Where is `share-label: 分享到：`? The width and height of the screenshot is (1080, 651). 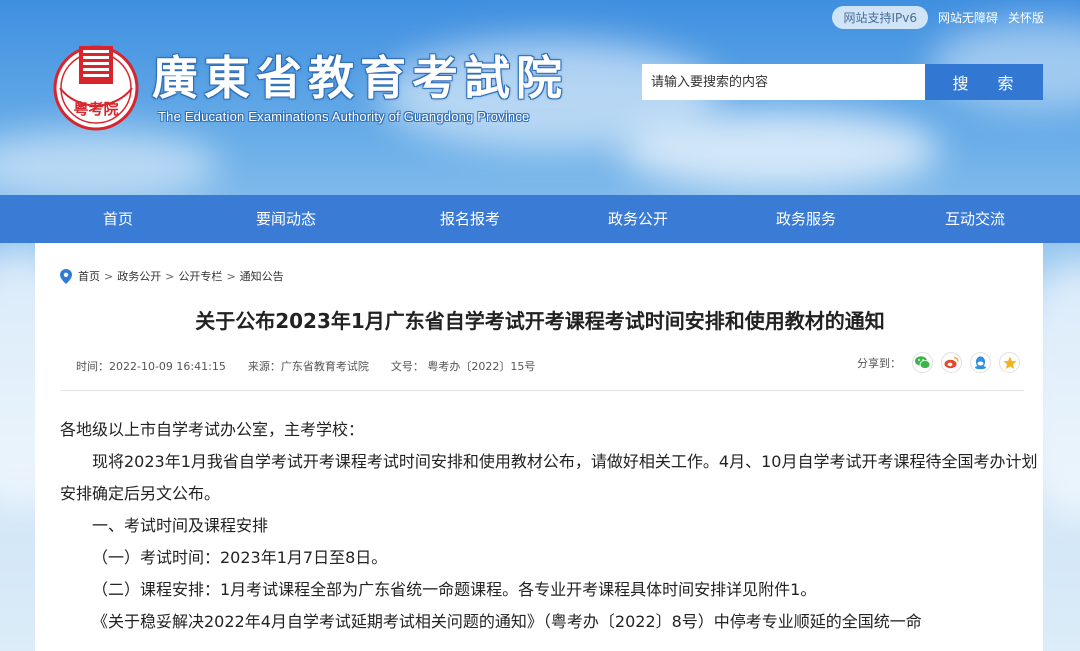
share-label: 分享到： is located at coordinates (879, 363).